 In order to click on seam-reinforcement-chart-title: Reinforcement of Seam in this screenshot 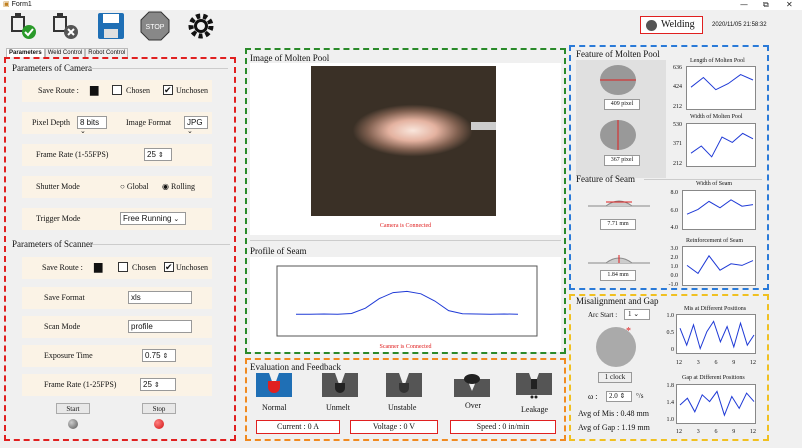, I will do `click(714, 241)`.